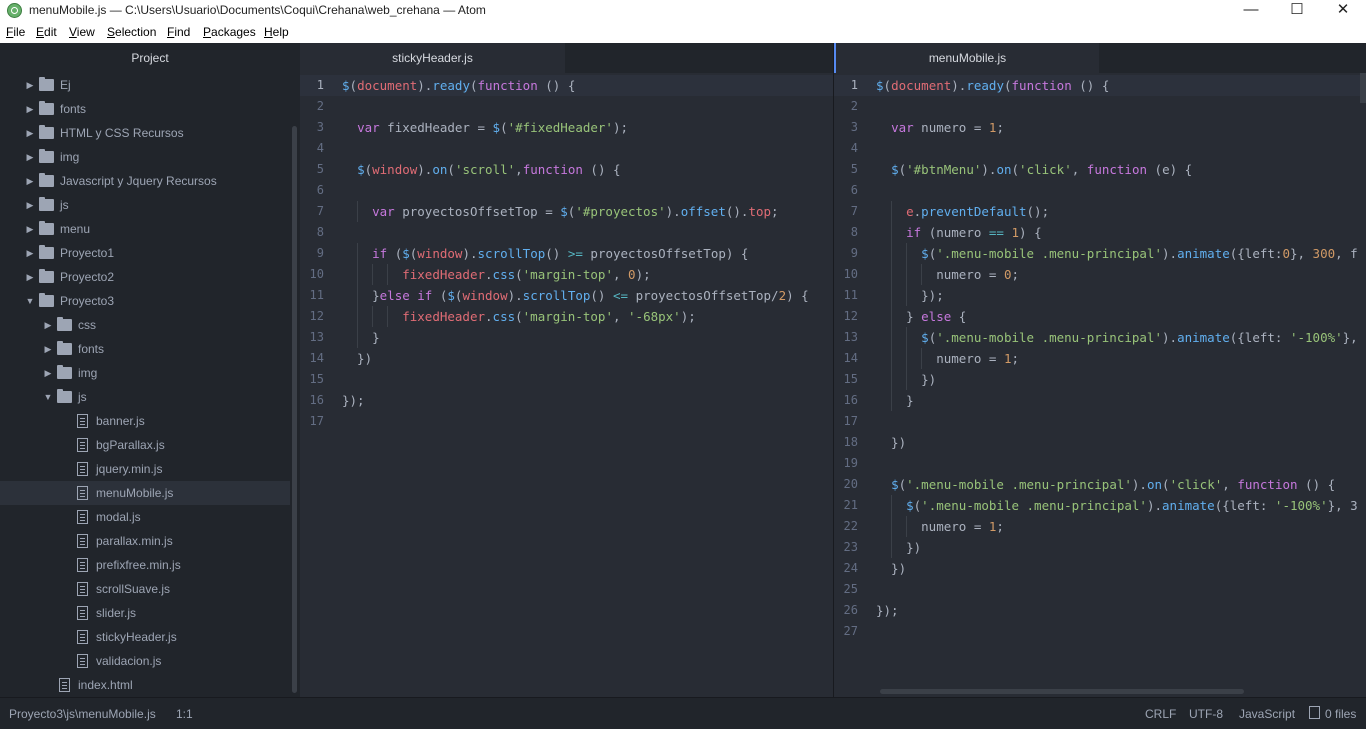 This screenshot has width=1366, height=729. Describe the element at coordinates (73, 109) in the screenshot. I see `tree-item-label: fonts` at that location.